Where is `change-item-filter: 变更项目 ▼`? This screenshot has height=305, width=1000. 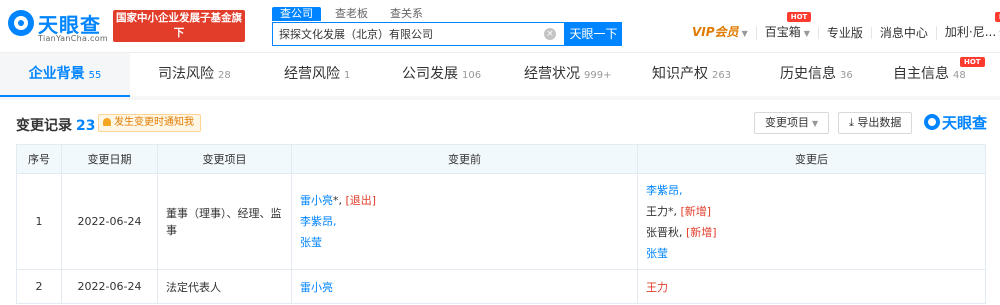 change-item-filter: 变更项目 ▼ is located at coordinates (792, 123).